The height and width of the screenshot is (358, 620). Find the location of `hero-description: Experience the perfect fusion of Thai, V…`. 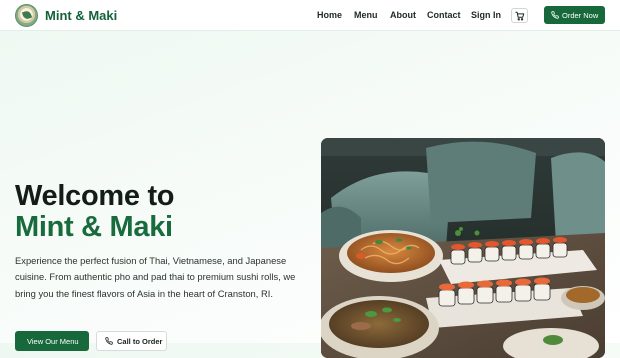

hero-description: Experience the perfect fusion of Thai, V… is located at coordinates (155, 277).